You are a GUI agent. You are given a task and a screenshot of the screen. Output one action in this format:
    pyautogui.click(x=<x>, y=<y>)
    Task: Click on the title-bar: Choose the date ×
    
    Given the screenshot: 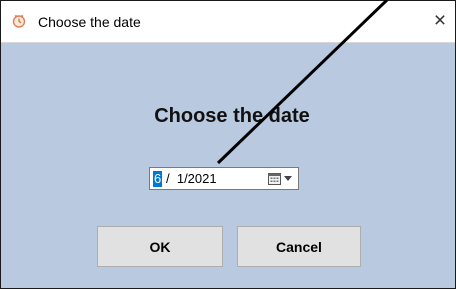 What is the action you would take?
    pyautogui.click(x=228, y=22)
    